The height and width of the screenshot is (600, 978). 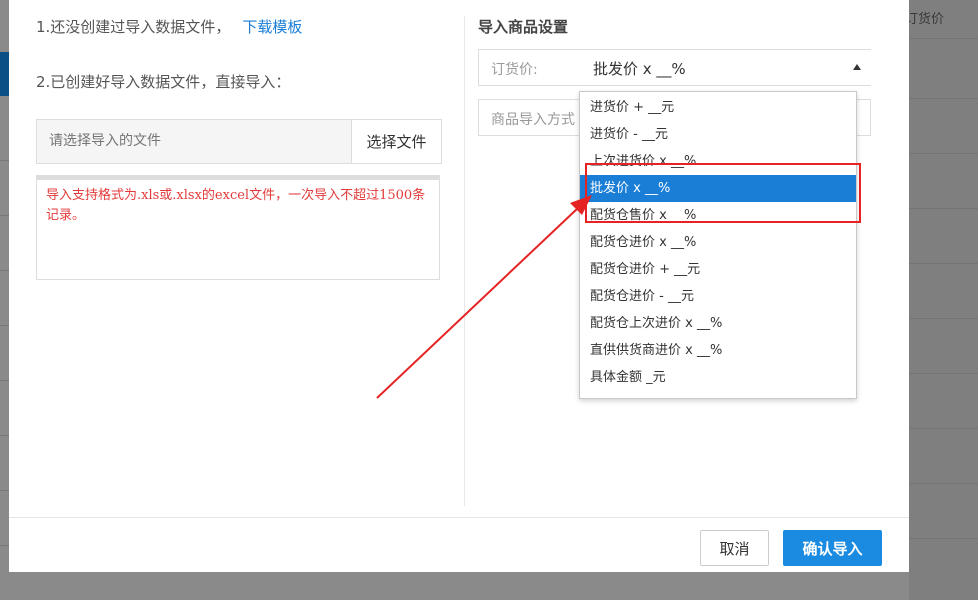 I want to click on dropdown-option-label: 进货价 + __元, so click(x=632, y=107).